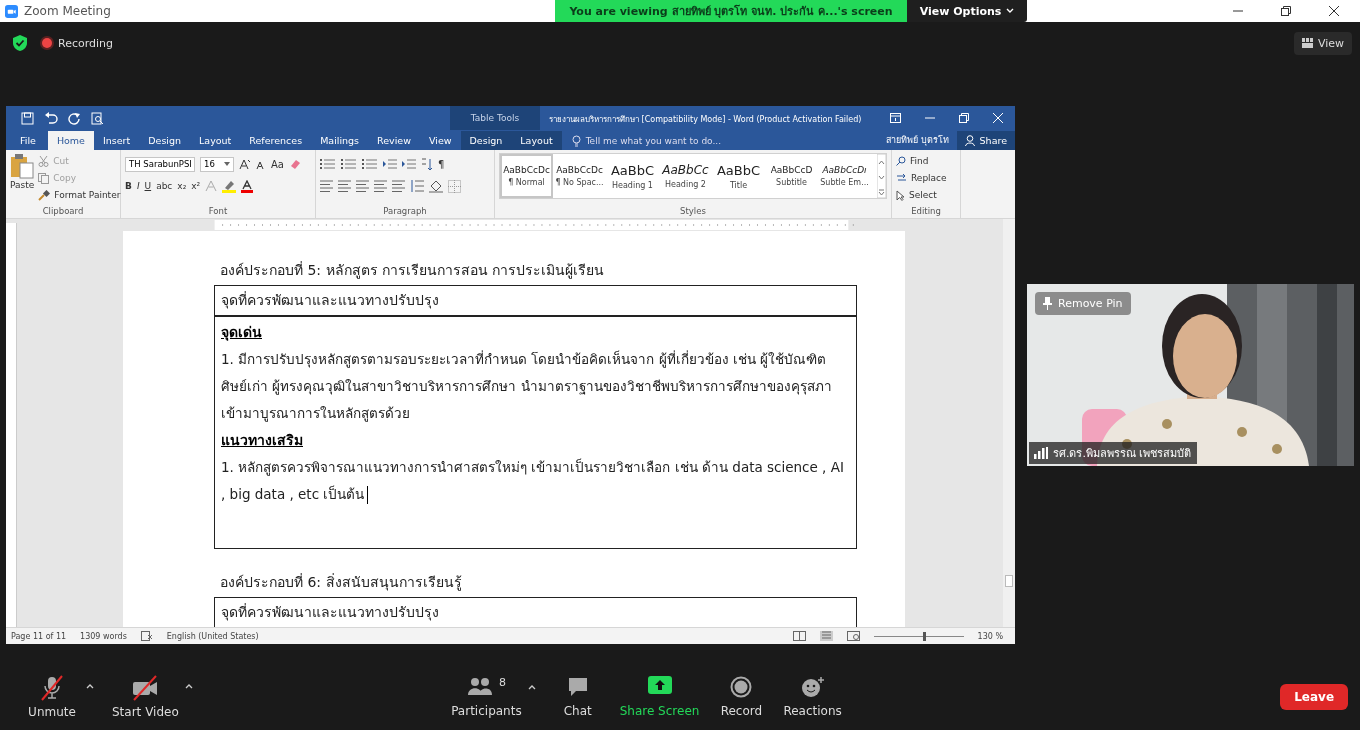 The image size is (1360, 730). What do you see at coordinates (79, 195) in the screenshot?
I see `format-painter-button: Format Painter` at bounding box center [79, 195].